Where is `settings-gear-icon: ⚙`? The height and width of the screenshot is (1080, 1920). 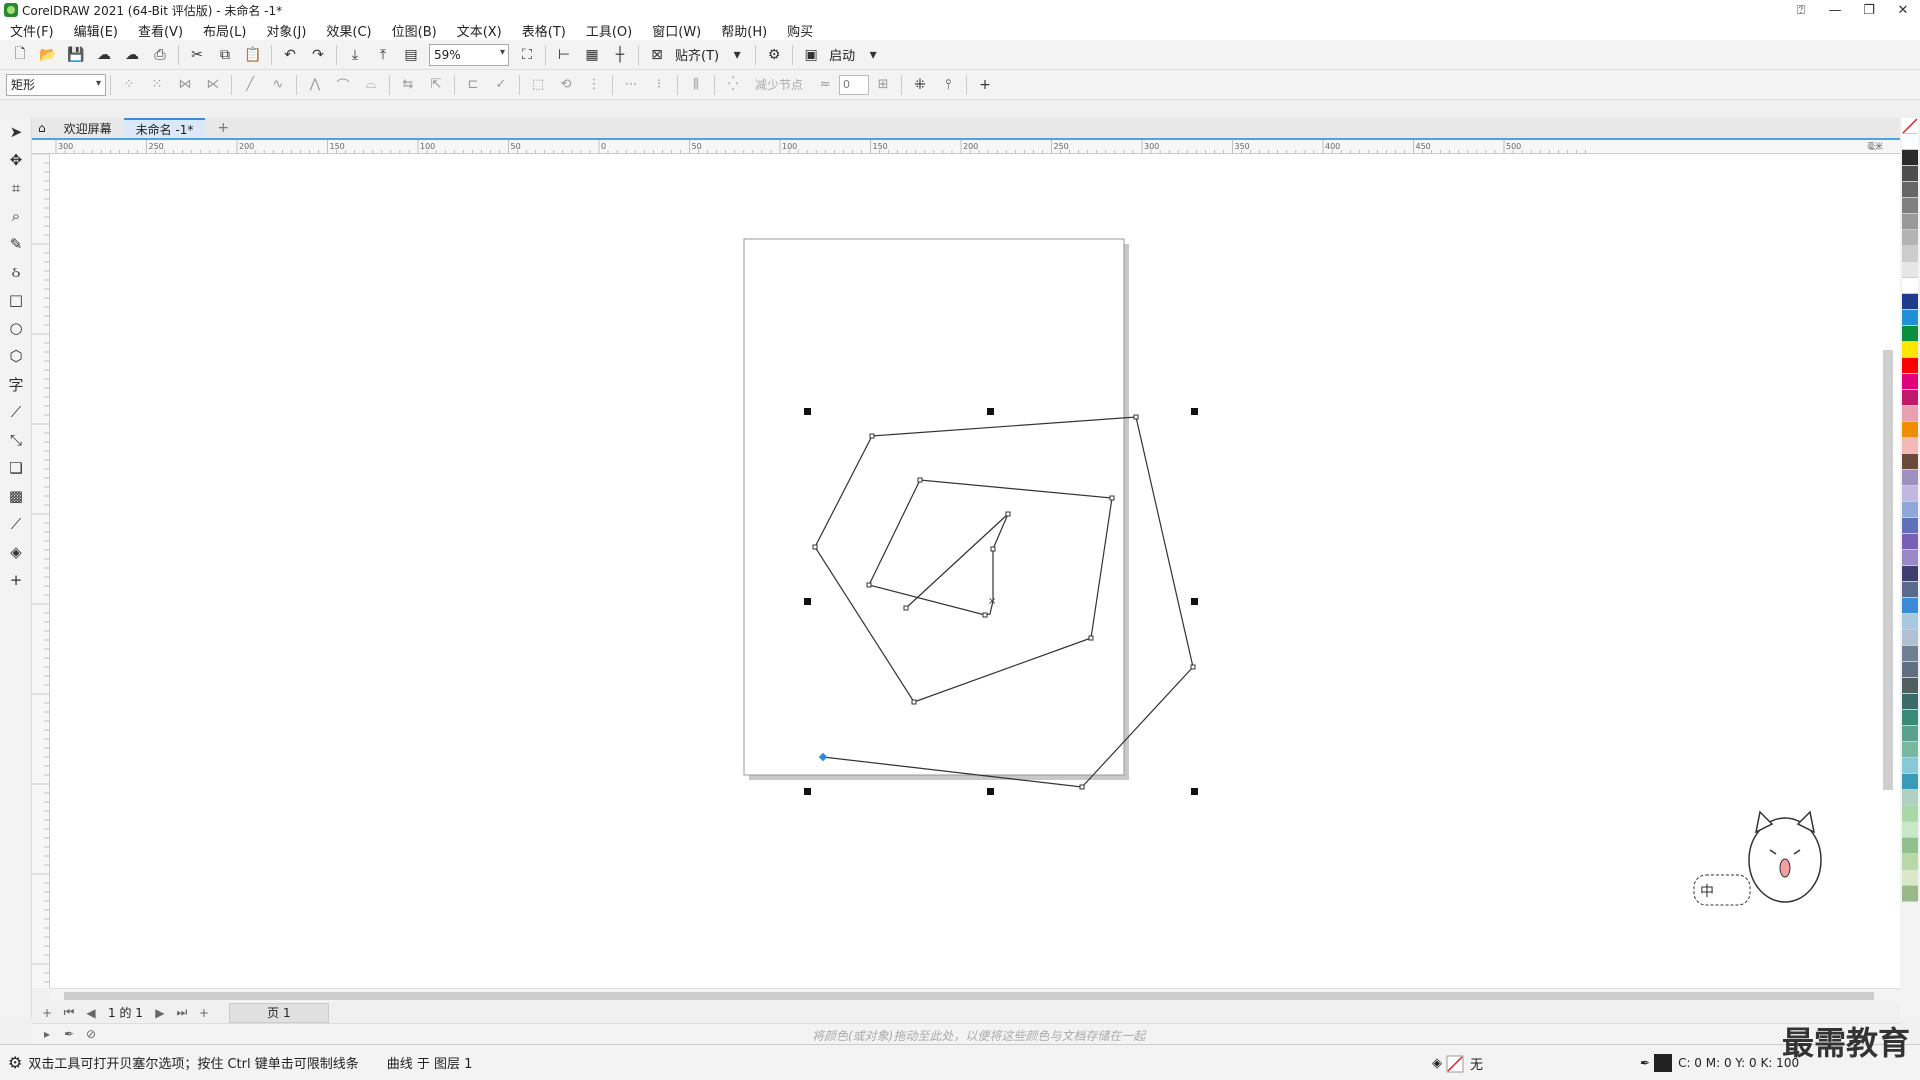 settings-gear-icon: ⚙ is located at coordinates (15, 1062).